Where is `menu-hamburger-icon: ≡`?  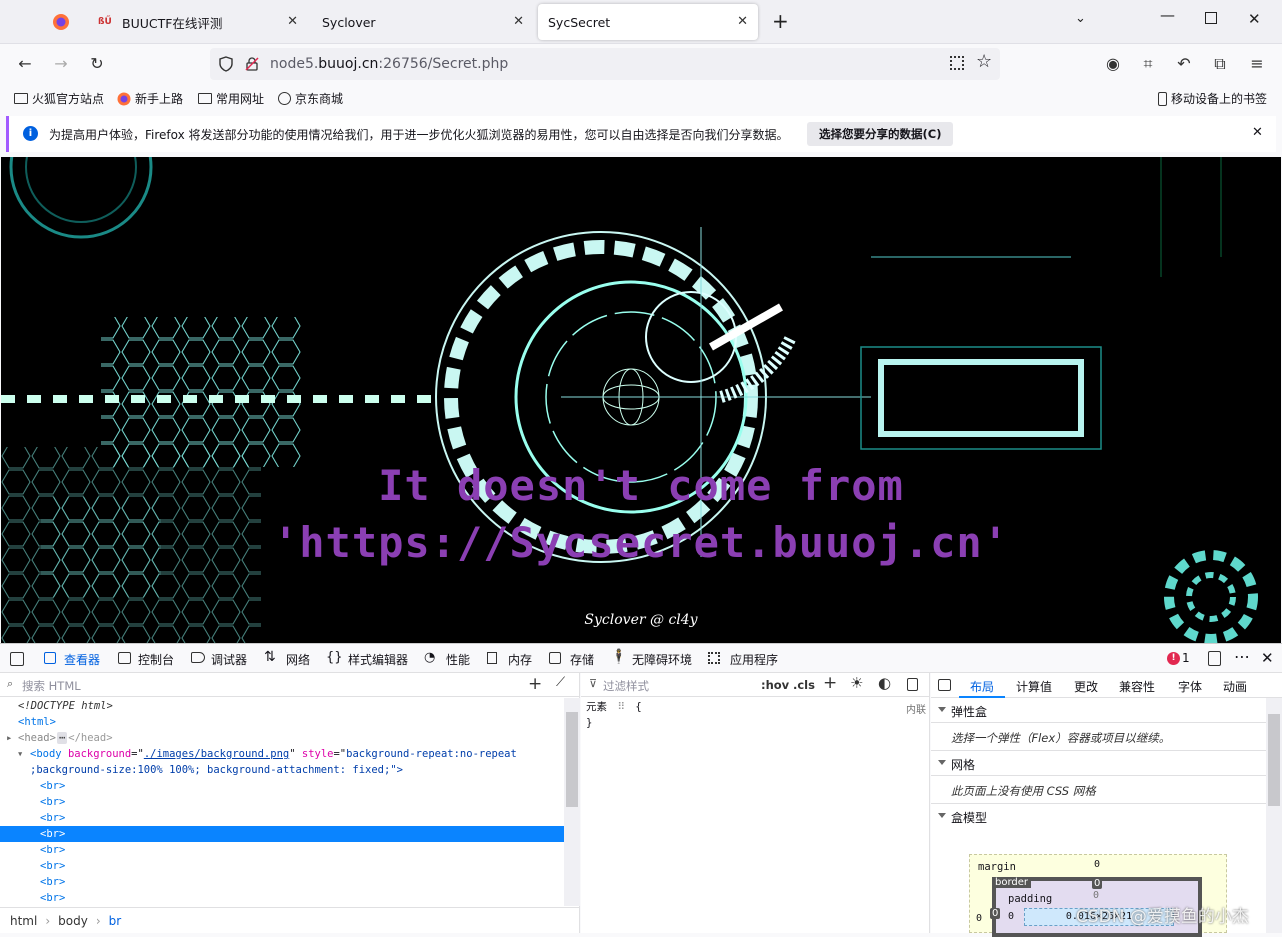 menu-hamburger-icon: ≡ is located at coordinates (1257, 64).